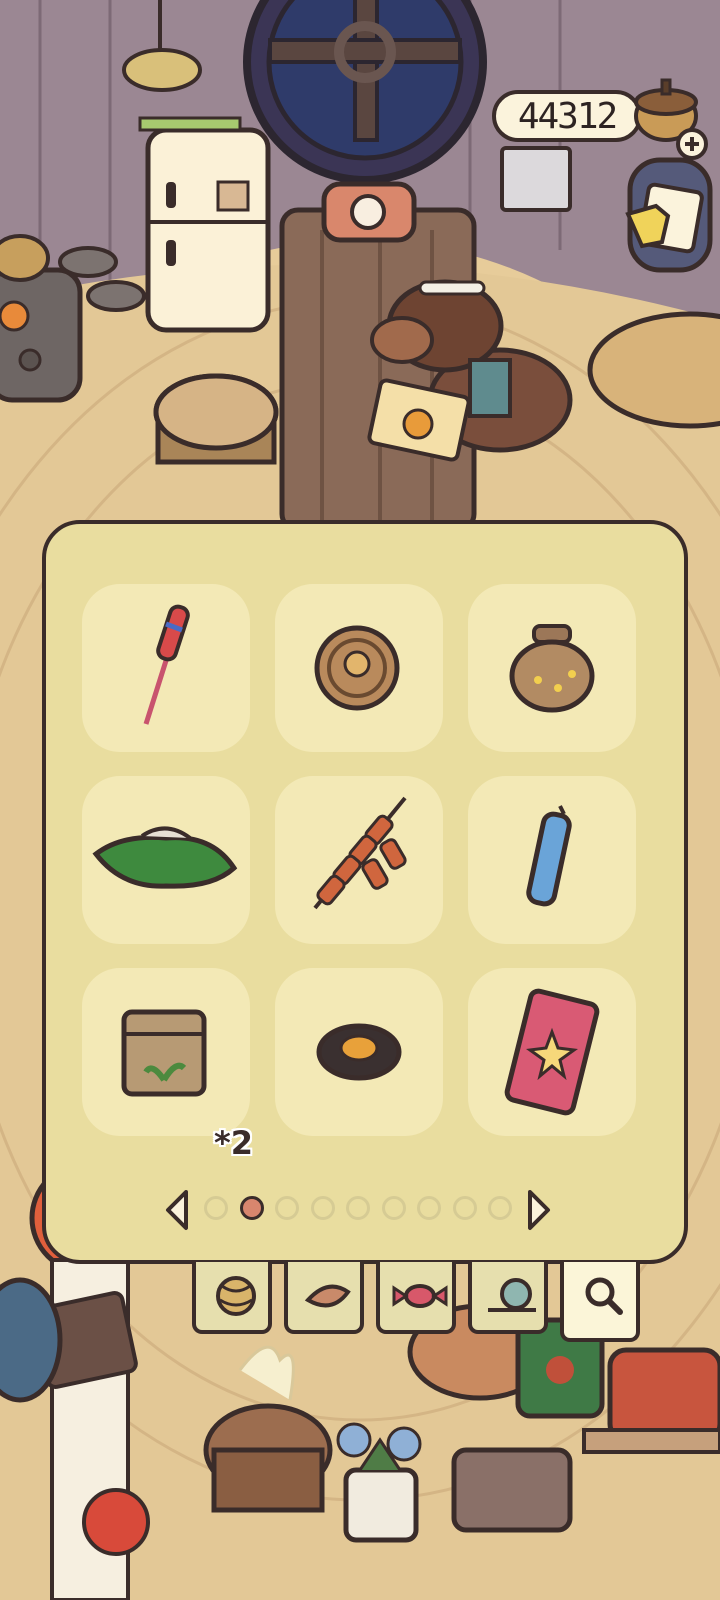  Describe the element at coordinates (360, 853) in the screenshot. I see `firecracker-icon` at that location.